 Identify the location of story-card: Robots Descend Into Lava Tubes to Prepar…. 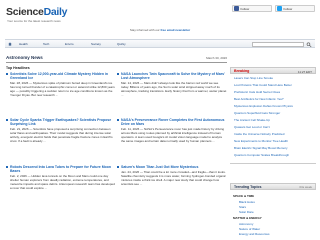
(63, 200).